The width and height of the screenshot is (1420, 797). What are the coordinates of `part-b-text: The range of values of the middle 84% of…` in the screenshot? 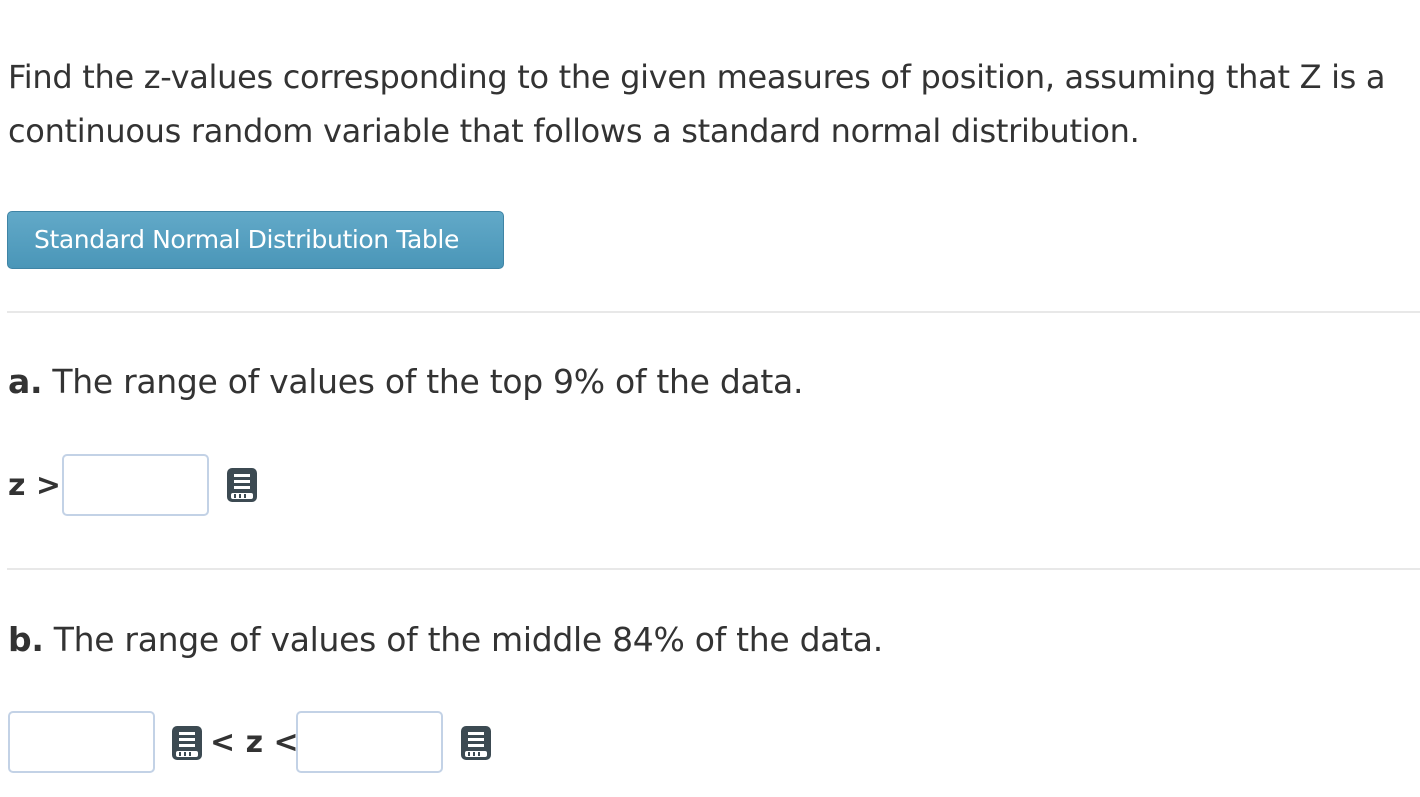 It's located at (468, 639).